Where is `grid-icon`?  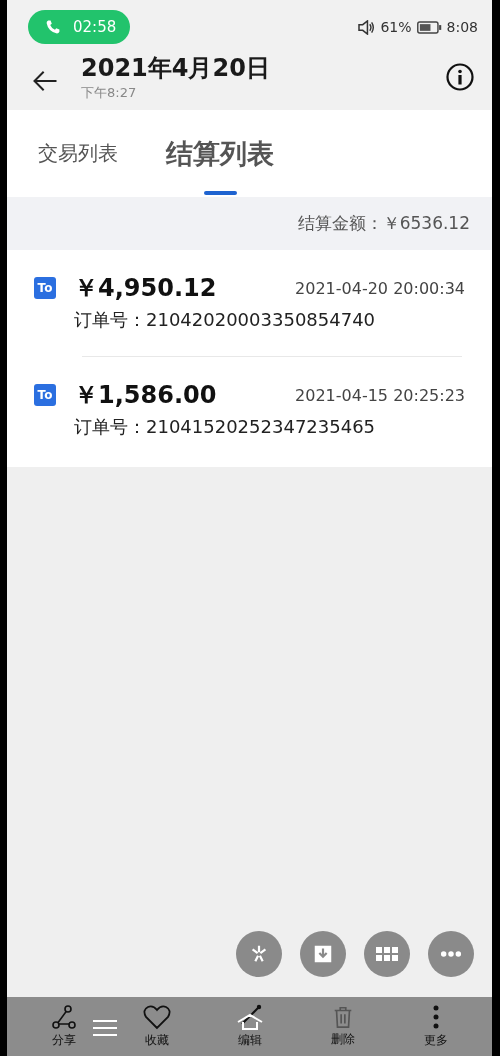
grid-icon is located at coordinates (387, 954).